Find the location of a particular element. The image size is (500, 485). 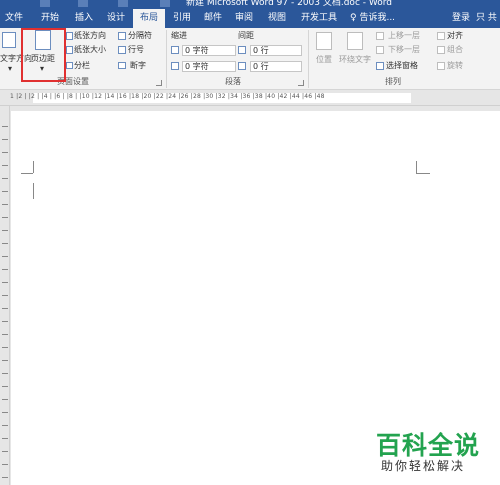

bring-forward-icon is located at coordinates (380, 36).